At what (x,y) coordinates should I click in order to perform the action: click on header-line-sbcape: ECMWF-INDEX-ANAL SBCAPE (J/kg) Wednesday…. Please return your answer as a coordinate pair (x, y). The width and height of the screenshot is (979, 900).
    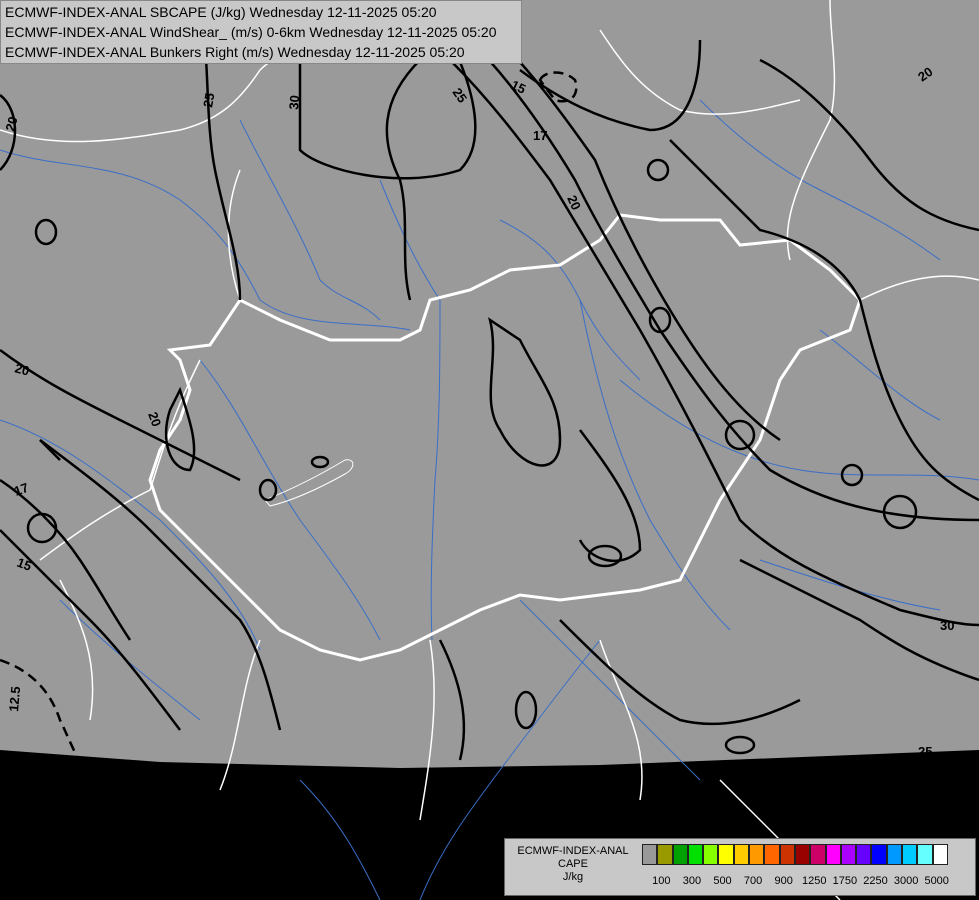
    Looking at the image, I should click on (221, 12).